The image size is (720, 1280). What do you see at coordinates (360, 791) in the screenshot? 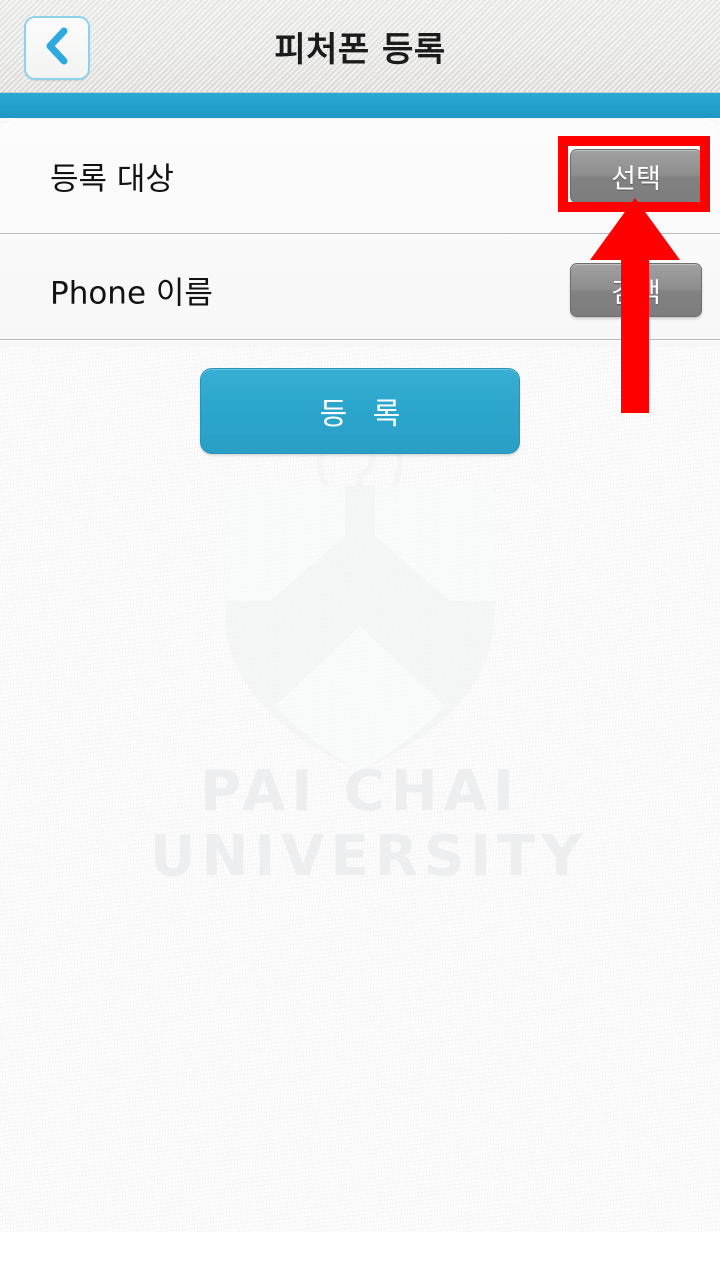
I see `watermark-line-1: PAI CHAI` at bounding box center [360, 791].